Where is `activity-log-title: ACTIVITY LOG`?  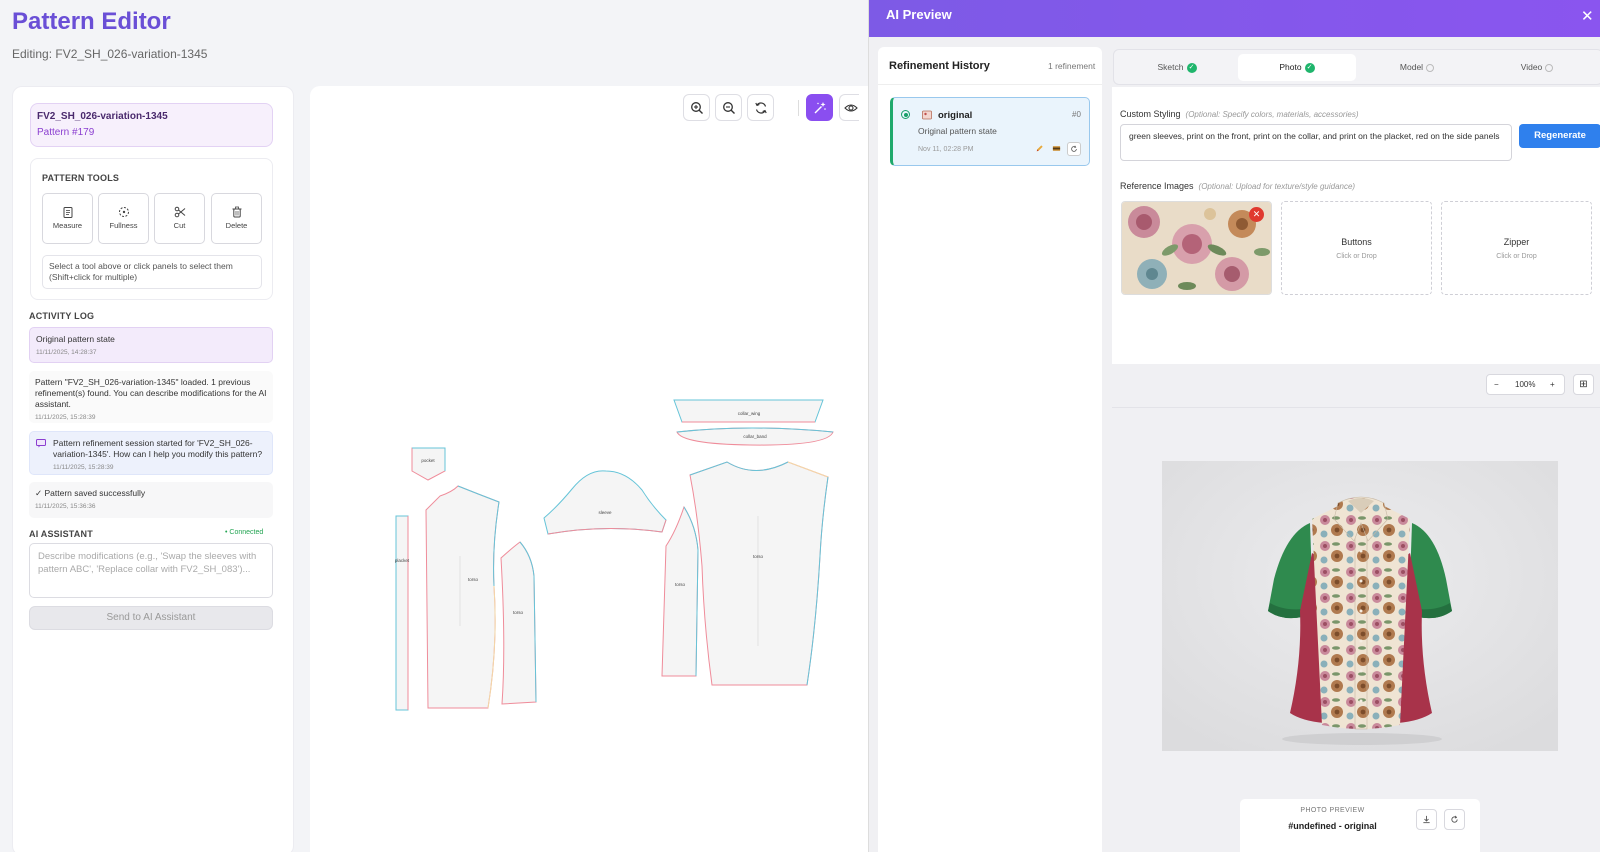
activity-log-title: ACTIVITY LOG is located at coordinates (62, 316).